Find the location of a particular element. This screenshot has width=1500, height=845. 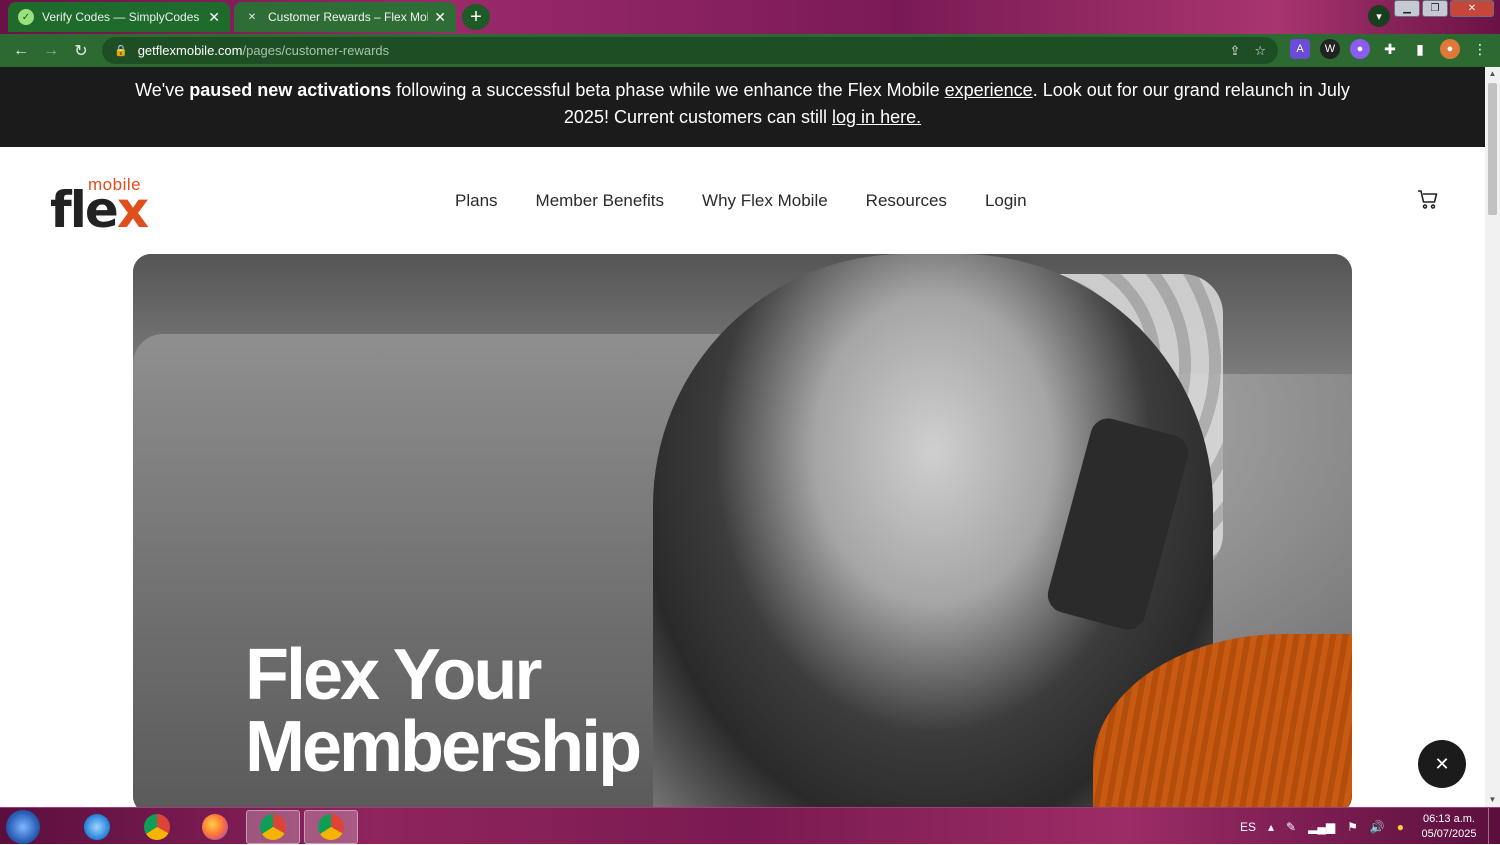

reload-icon: ↻ is located at coordinates (81, 51).